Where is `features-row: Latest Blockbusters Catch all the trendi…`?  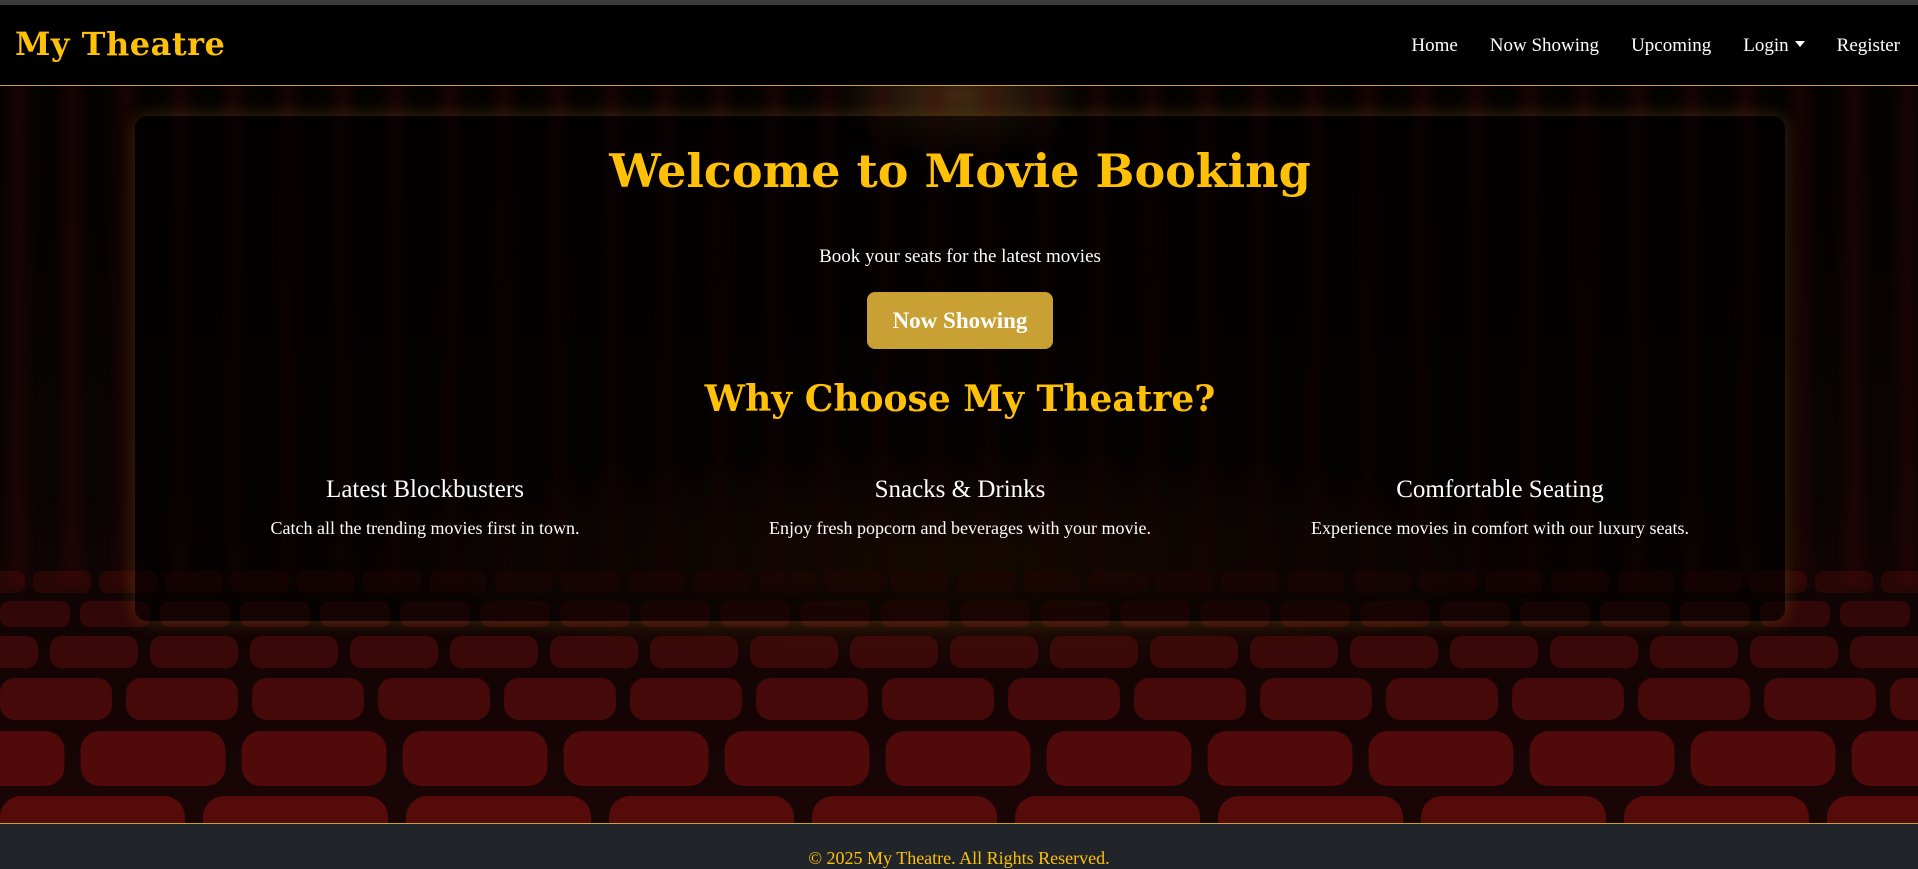
features-row: Latest Blockbusters Catch all the trendi… is located at coordinates (960, 516).